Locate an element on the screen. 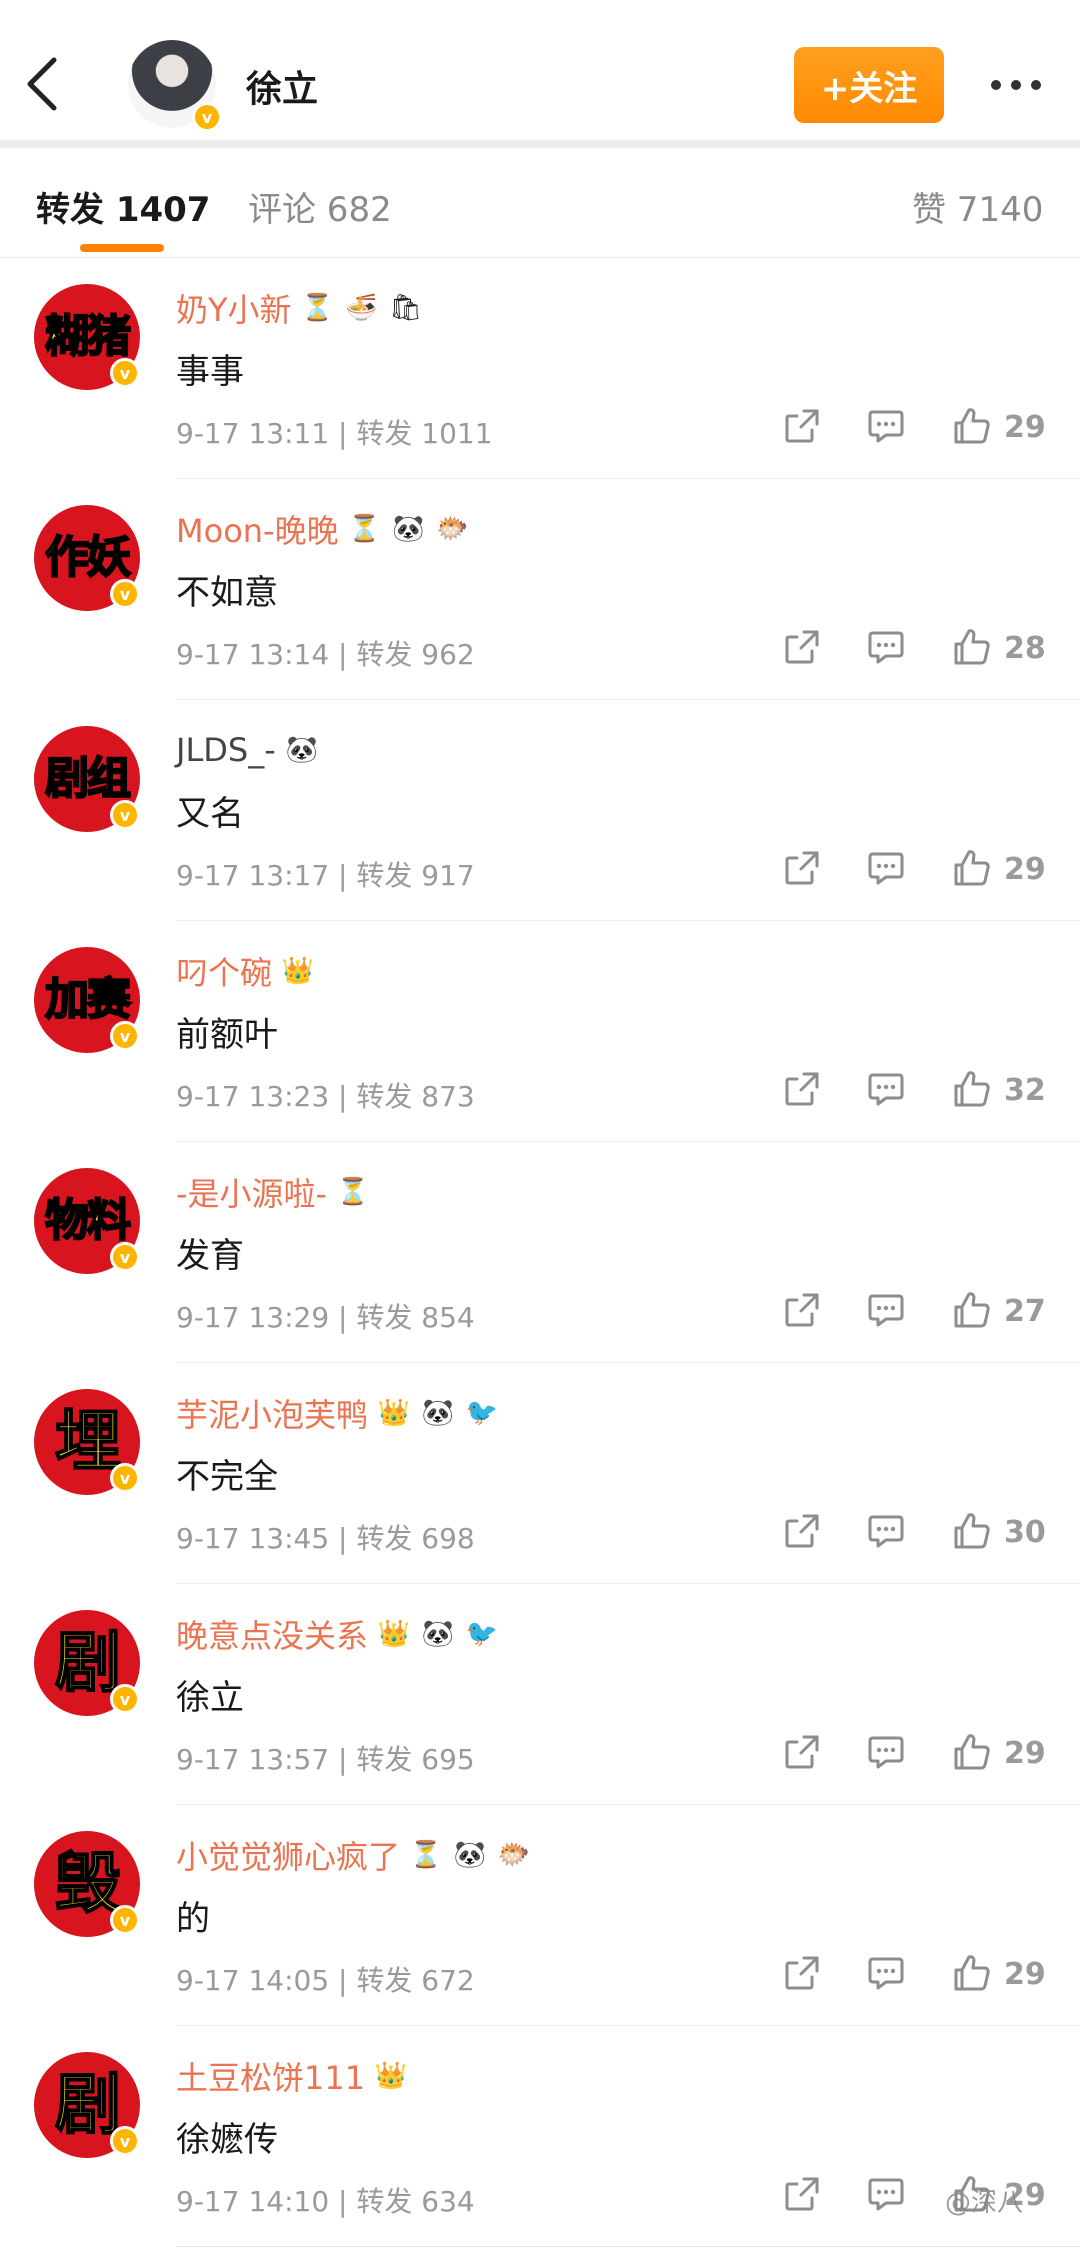  avatar: 埋v is located at coordinates (87, 1442).